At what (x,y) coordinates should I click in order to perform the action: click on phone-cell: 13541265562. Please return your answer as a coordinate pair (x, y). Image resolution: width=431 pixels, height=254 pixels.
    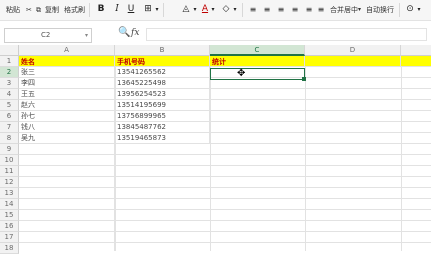
    Looking at the image, I should click on (162, 72).